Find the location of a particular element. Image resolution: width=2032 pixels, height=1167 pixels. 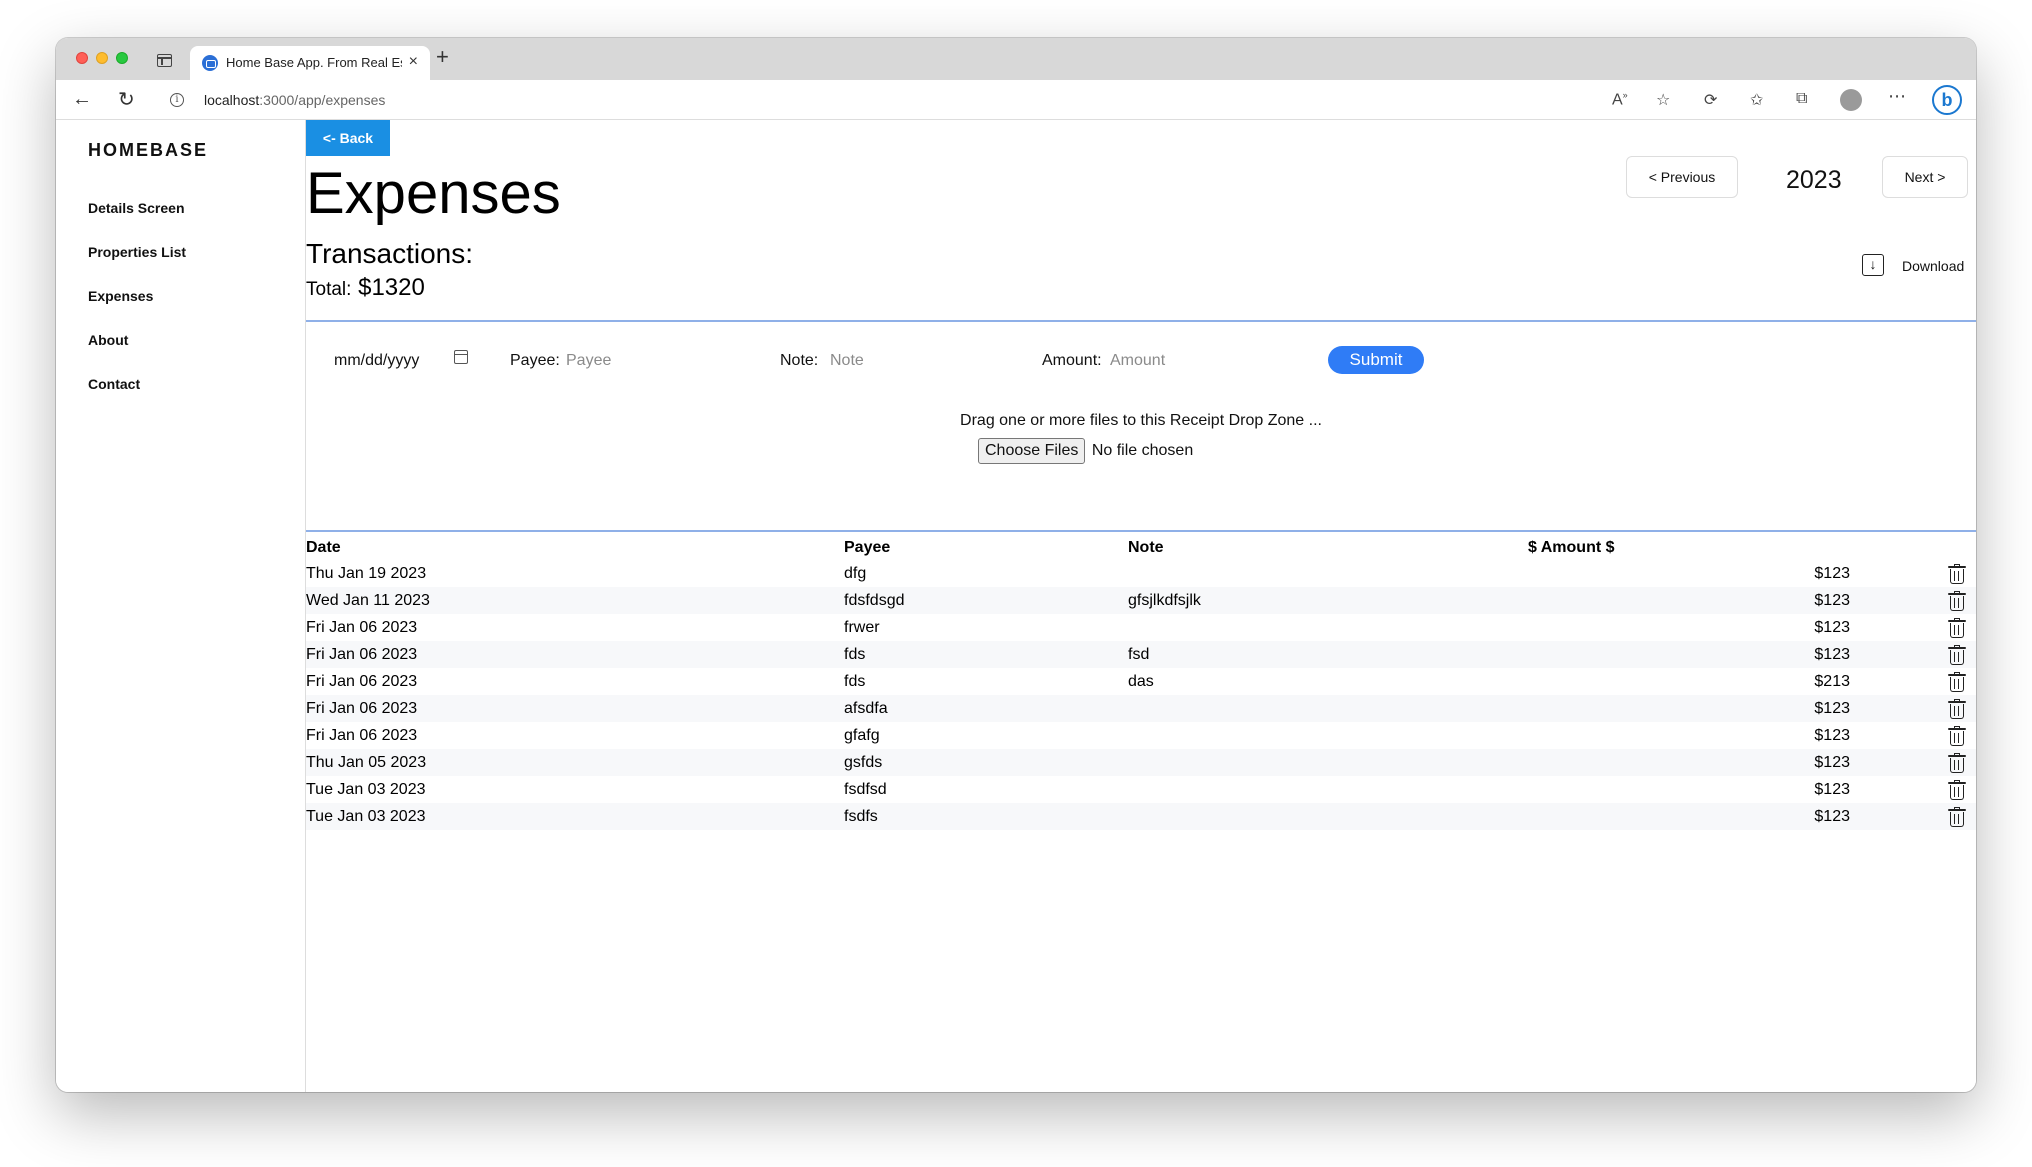

extensions-icon: ⟳ is located at coordinates (1710, 100).